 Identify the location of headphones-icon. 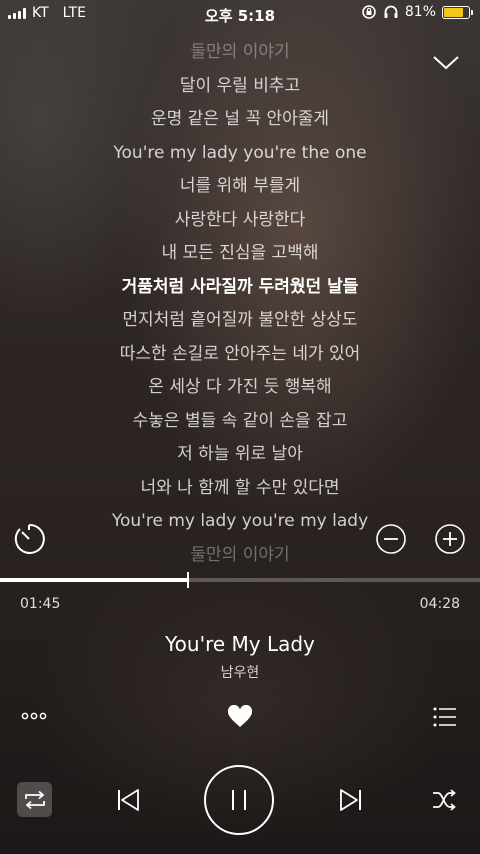
(391, 11).